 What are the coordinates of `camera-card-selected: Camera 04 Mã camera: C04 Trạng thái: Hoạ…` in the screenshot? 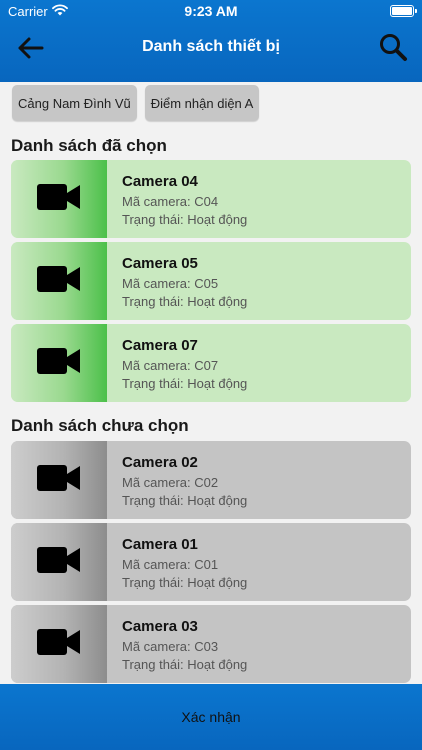 It's located at (211, 199).